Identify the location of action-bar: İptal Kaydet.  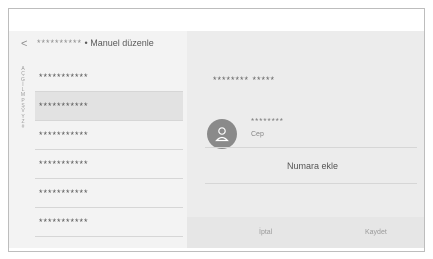
(305, 232).